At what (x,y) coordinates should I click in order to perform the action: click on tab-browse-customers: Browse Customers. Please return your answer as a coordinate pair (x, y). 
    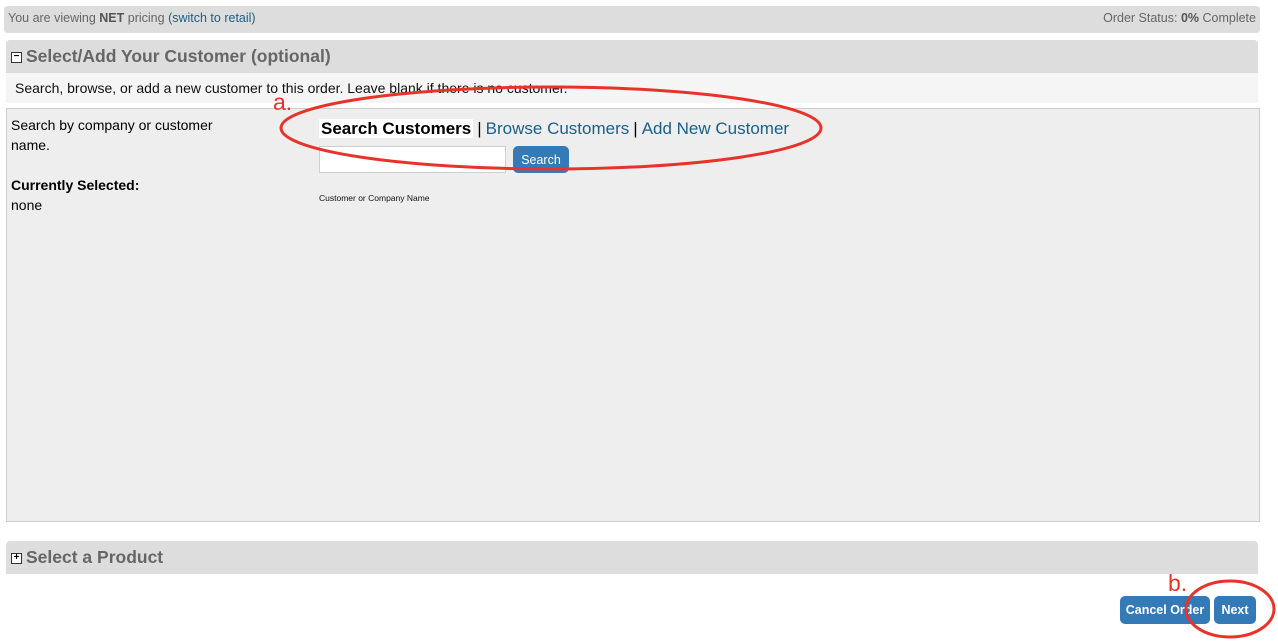
    Looking at the image, I should click on (558, 128).